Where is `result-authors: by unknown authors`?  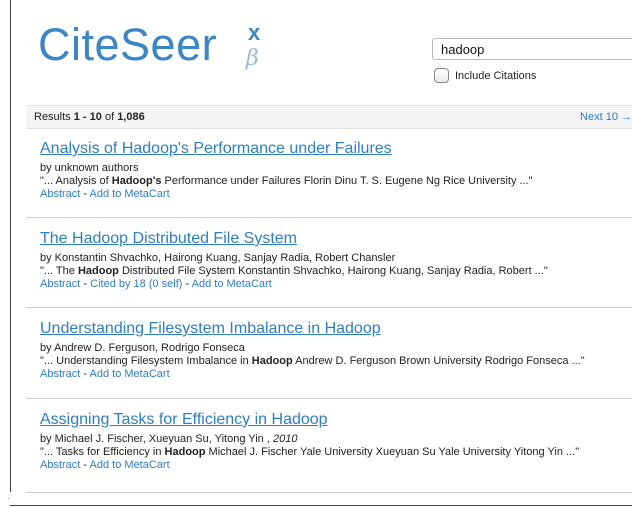
result-authors: by unknown authors is located at coordinates (89, 168).